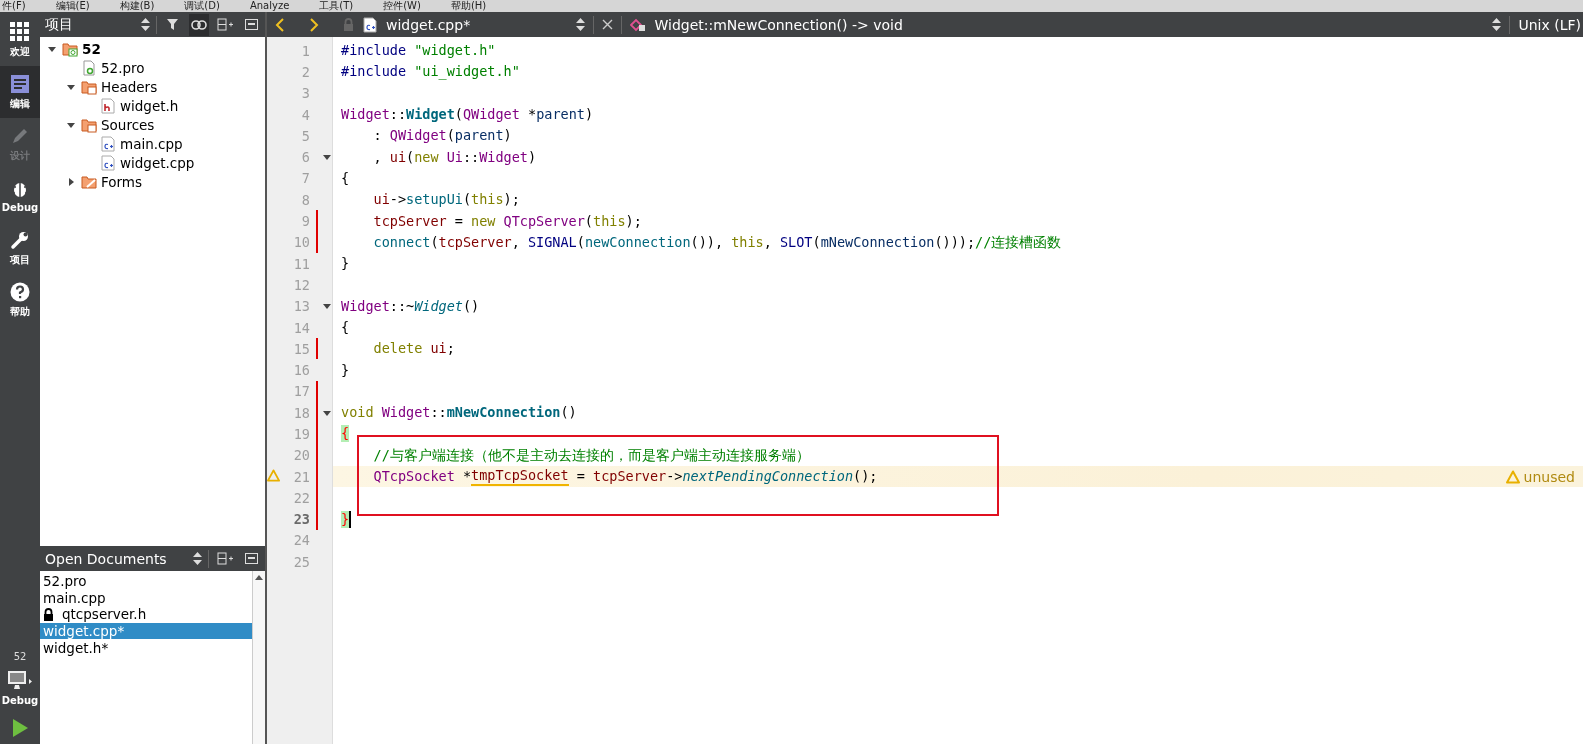 The height and width of the screenshot is (744, 1583). Describe the element at coordinates (1549, 476) in the screenshot. I see `warning-text: unused` at that location.